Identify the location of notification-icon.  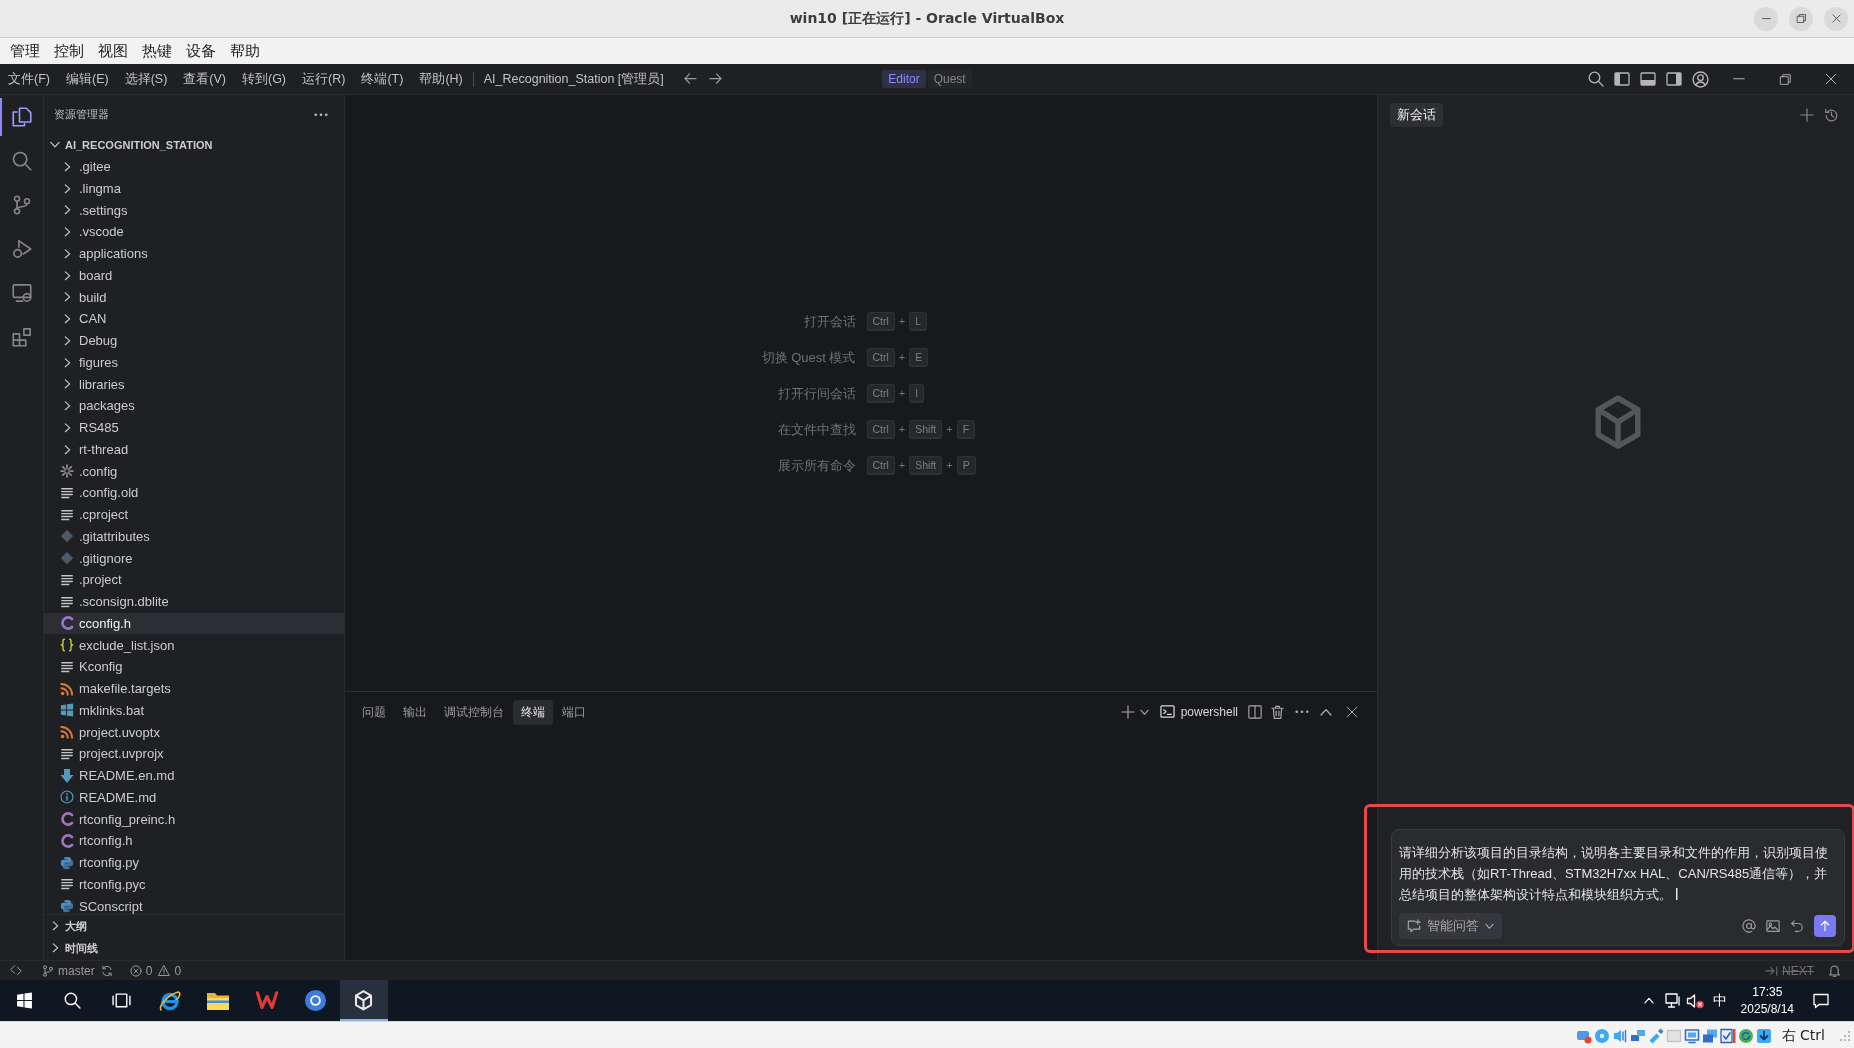
(1821, 1000).